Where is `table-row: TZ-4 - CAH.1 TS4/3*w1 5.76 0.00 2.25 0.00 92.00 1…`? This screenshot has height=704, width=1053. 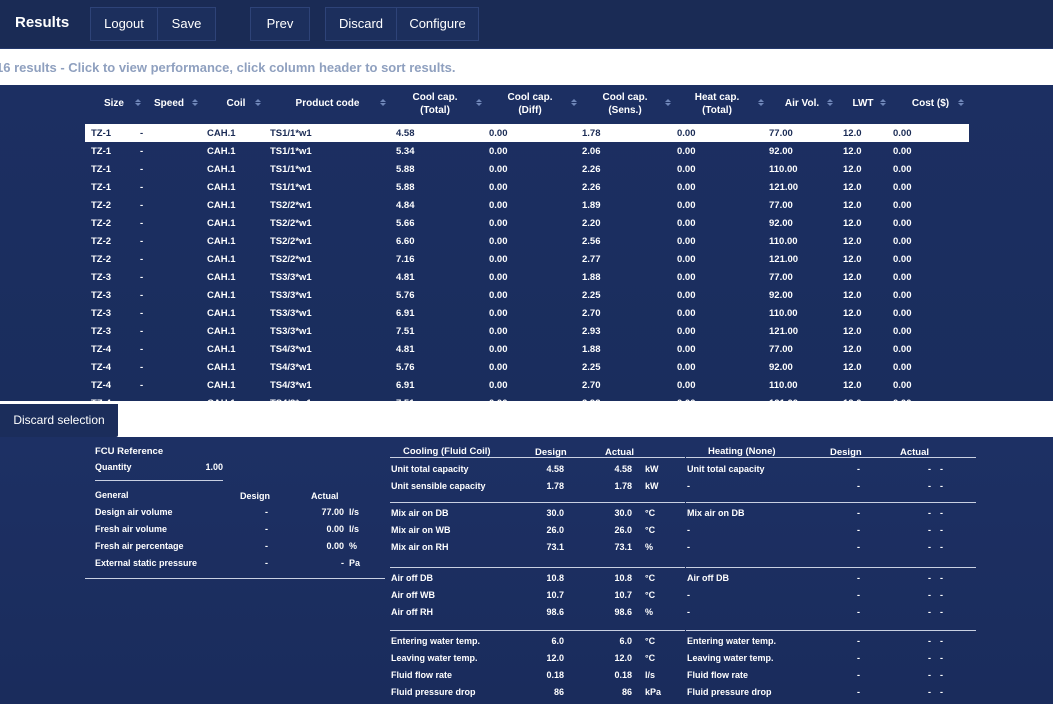 table-row: TZ-4 - CAH.1 TS4/3*w1 5.76 0.00 2.25 0.00 92.00 1… is located at coordinates (527, 367).